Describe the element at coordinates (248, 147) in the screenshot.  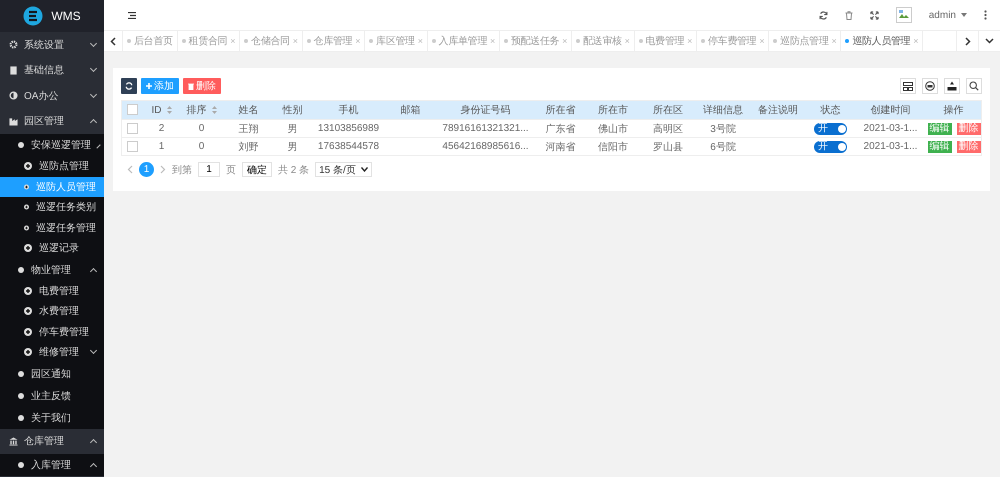
I see `table-cell: 刘野` at that location.